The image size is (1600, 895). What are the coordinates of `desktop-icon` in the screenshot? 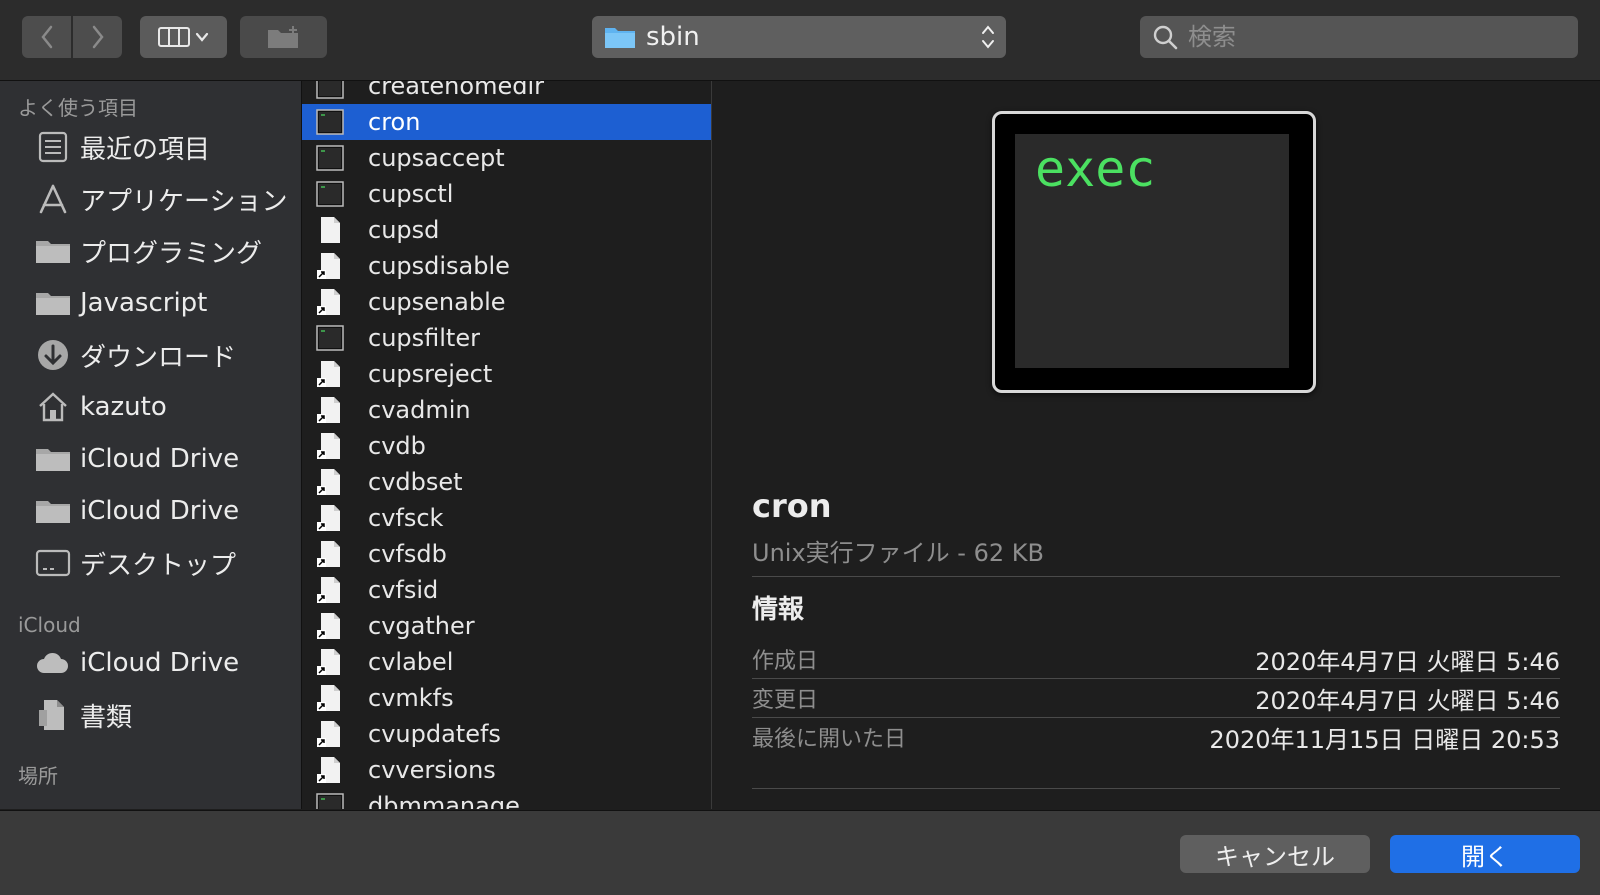 It's located at (53, 563).